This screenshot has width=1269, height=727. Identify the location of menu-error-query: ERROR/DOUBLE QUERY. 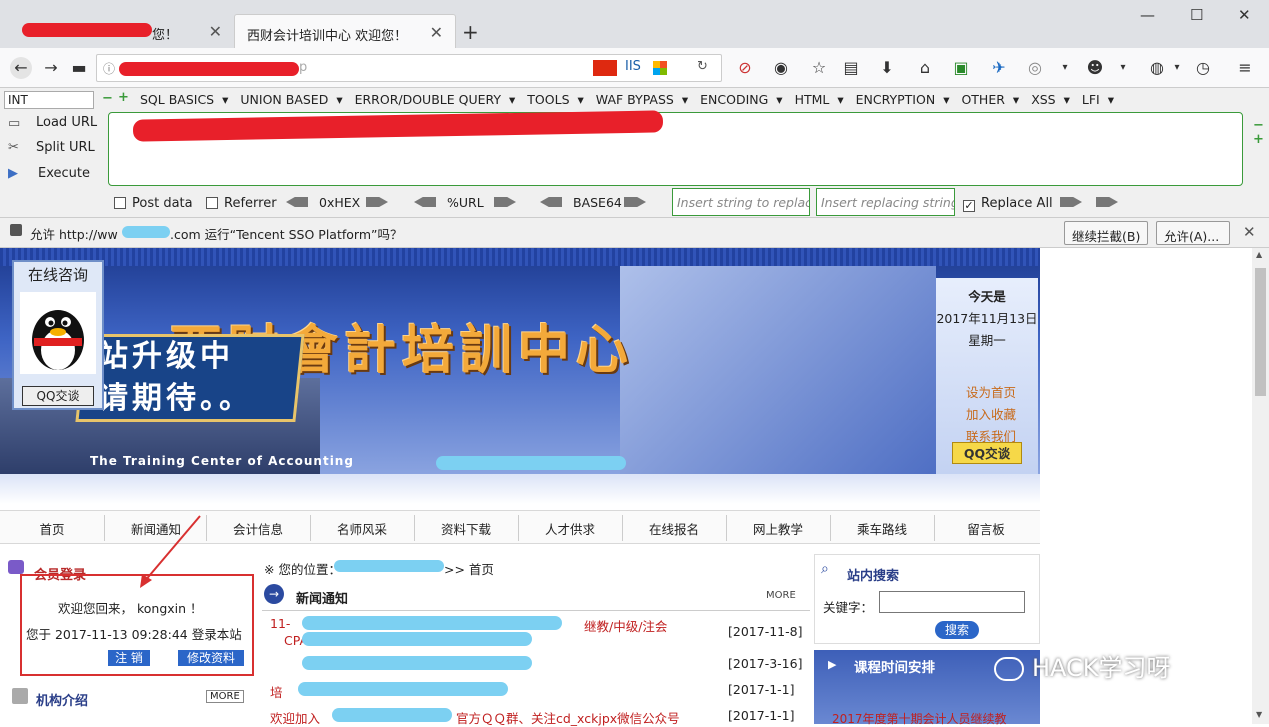
(428, 99).